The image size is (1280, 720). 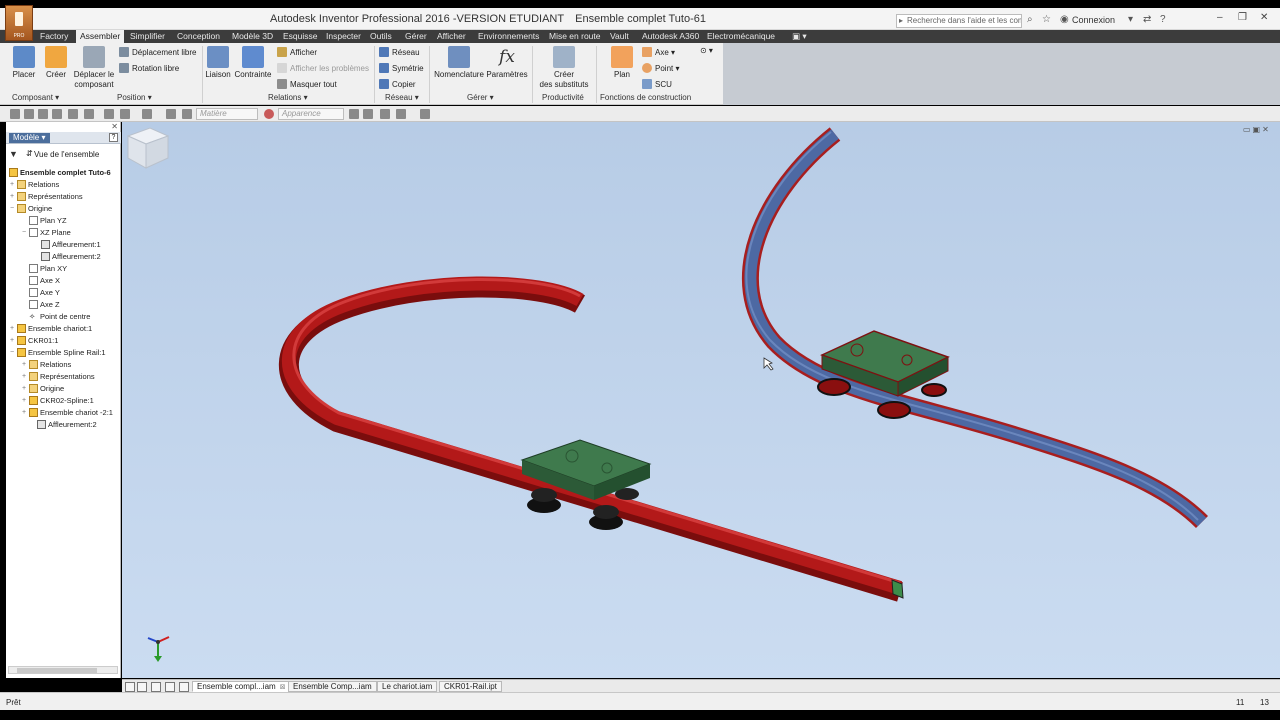 What do you see at coordinates (147, 36) in the screenshot?
I see `tab-simplifier: Simplifier` at bounding box center [147, 36].